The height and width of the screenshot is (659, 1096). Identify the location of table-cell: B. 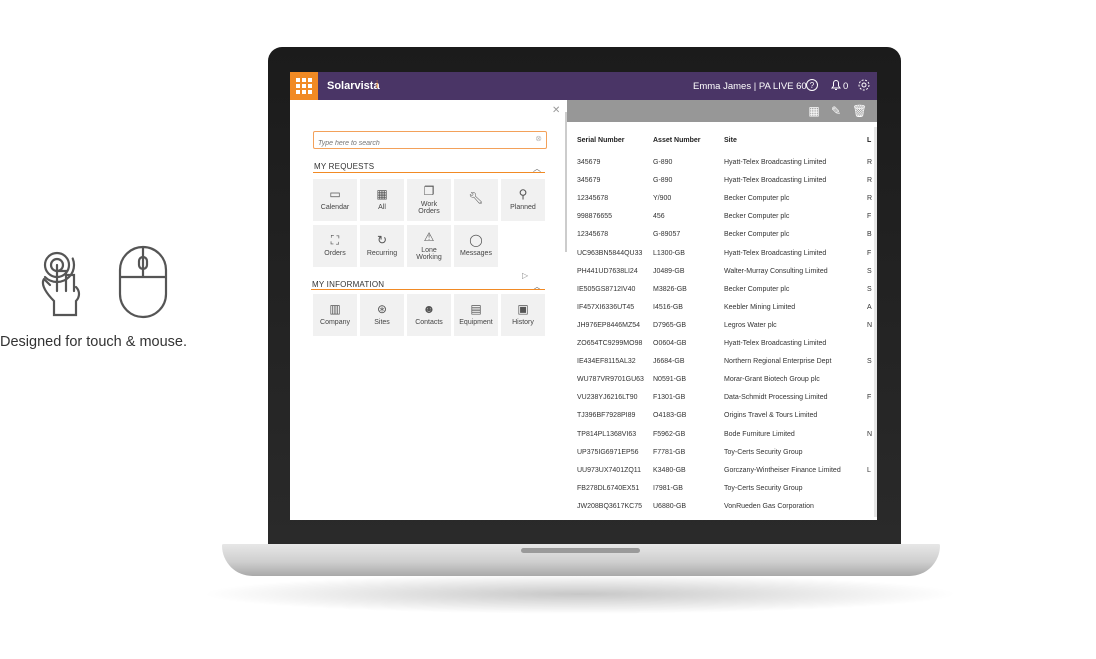
(869, 234).